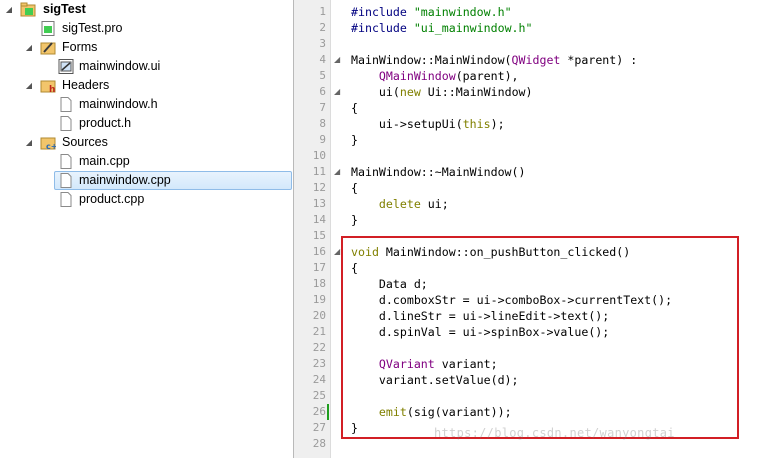  Describe the element at coordinates (319, 283) in the screenshot. I see `line-number: 18` at that location.